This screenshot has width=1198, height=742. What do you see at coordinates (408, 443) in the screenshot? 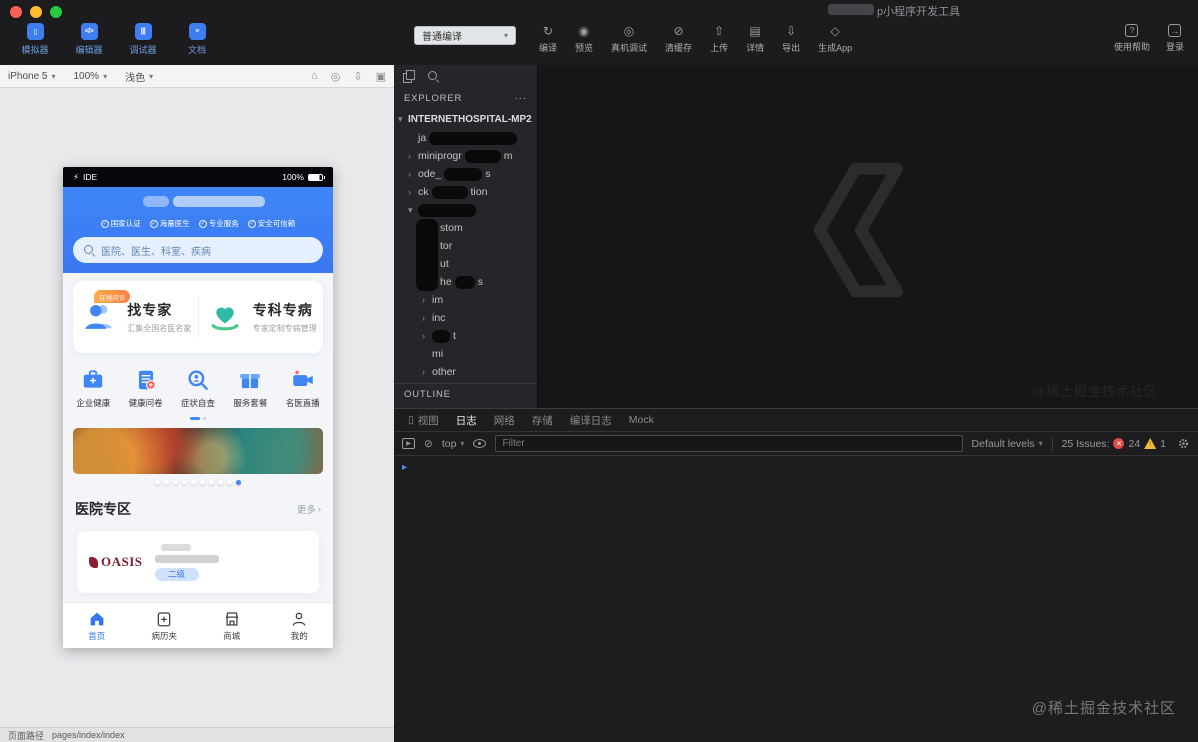
I see `play-icon: ▶` at bounding box center [408, 443].